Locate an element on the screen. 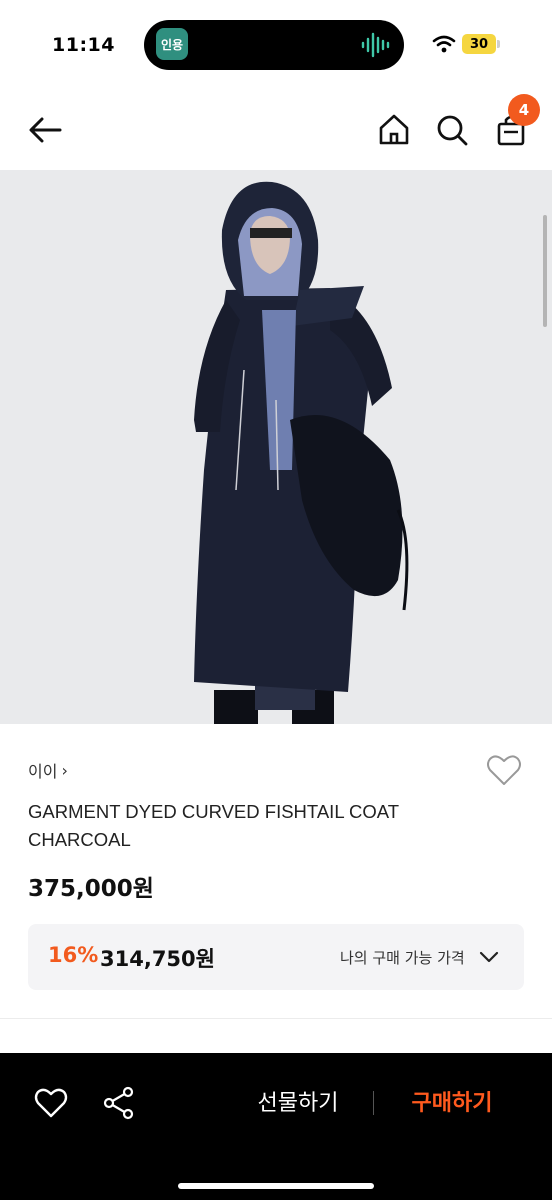  battery-icon: 30 is located at coordinates (479, 44).